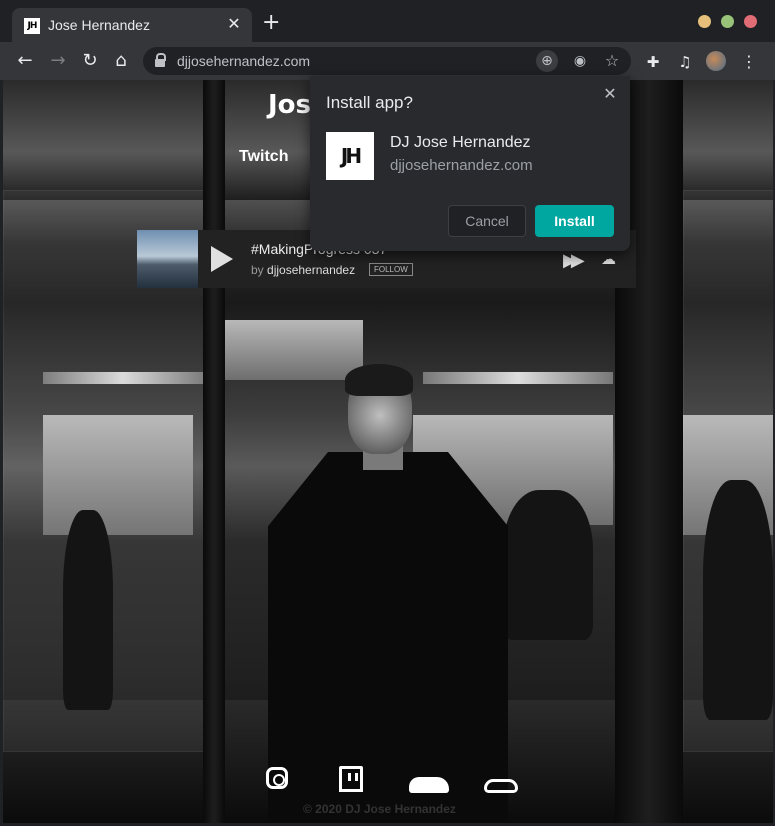 The image size is (775, 826). I want to click on pillar, so click(214, 451).